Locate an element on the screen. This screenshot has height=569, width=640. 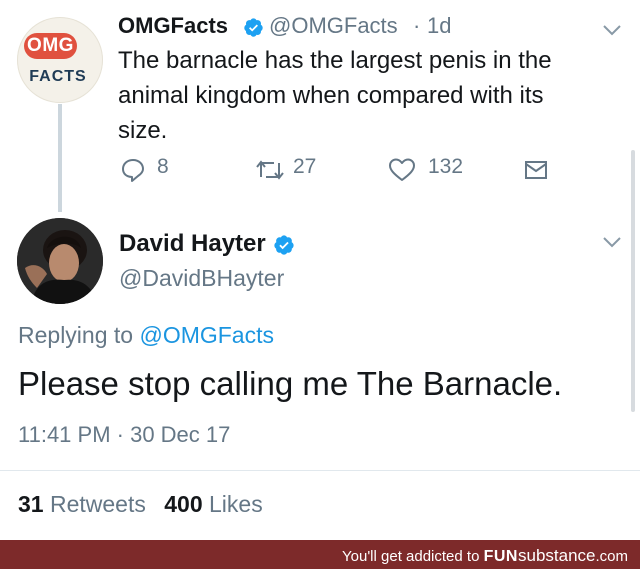
retweet-count: 27 is located at coordinates (305, 166).